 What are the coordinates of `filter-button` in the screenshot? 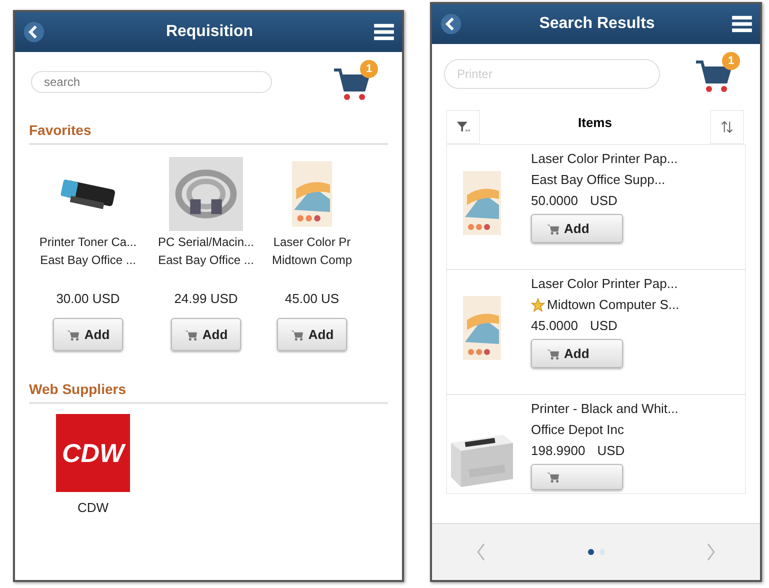 It's located at (463, 127).